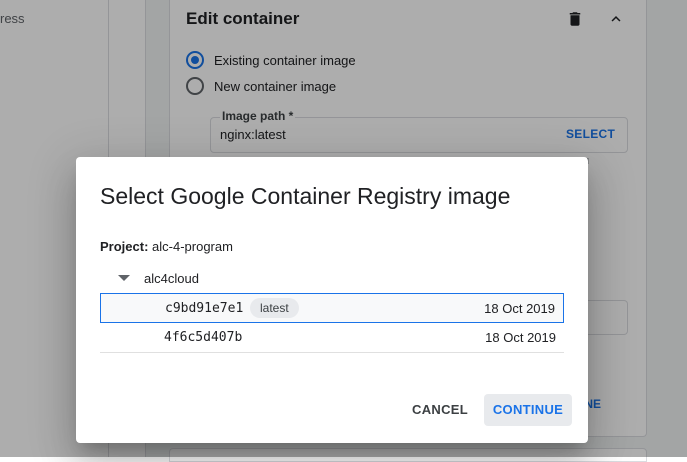  I want to click on image-row: 4f6c5d407b 18 Oct 2019, so click(332, 338).